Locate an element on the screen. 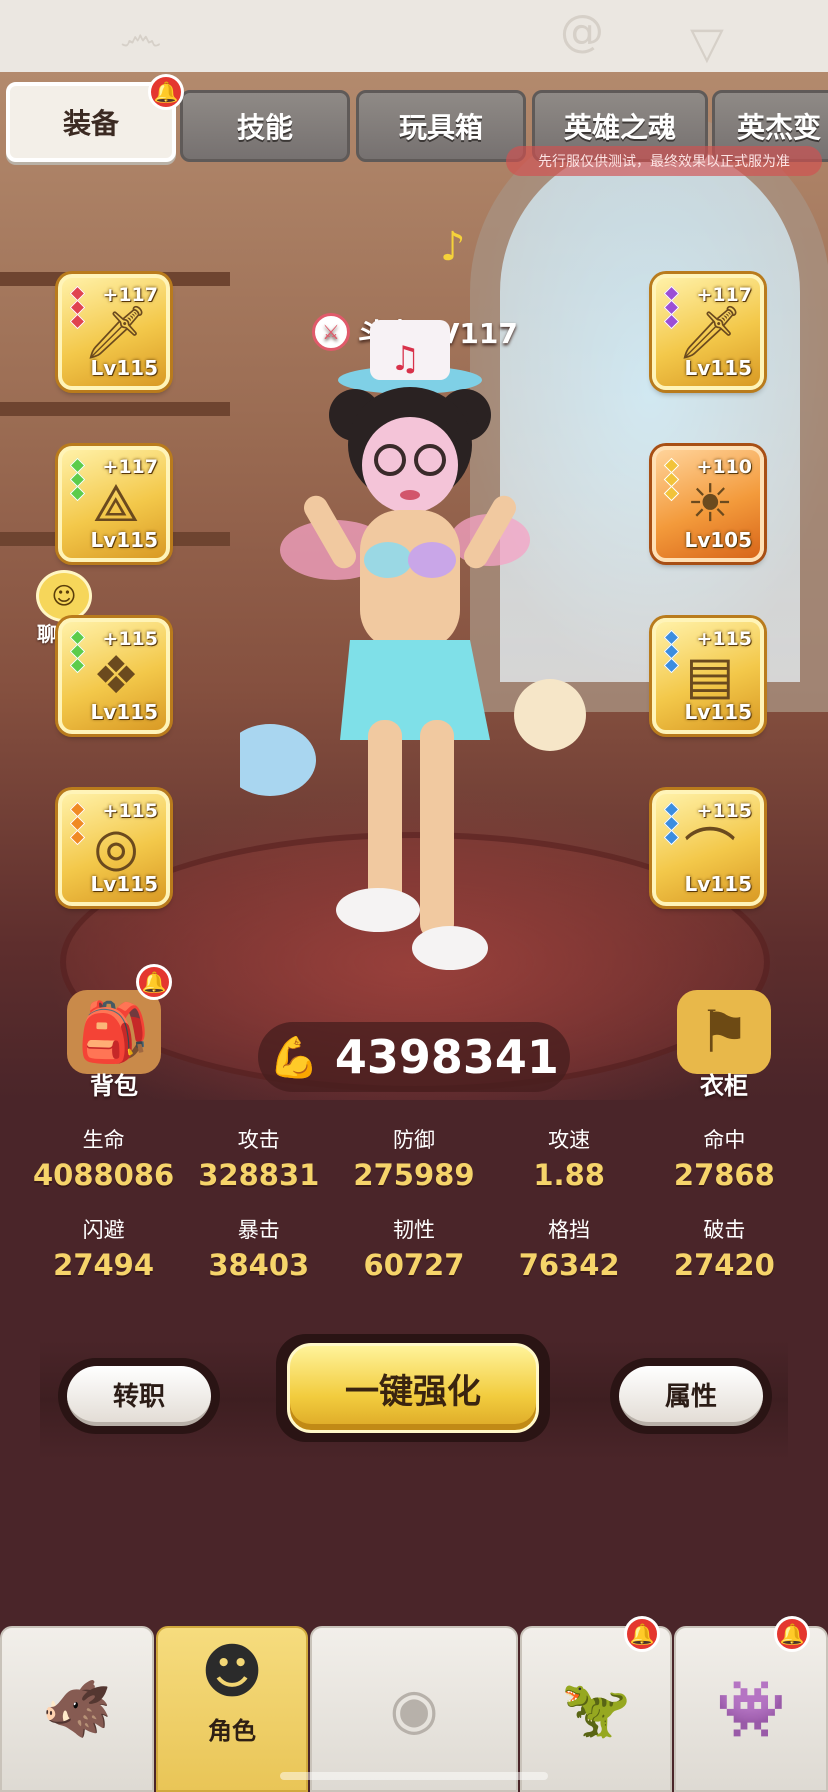  stat-hit: 命中 27868 is located at coordinates (724, 1160).